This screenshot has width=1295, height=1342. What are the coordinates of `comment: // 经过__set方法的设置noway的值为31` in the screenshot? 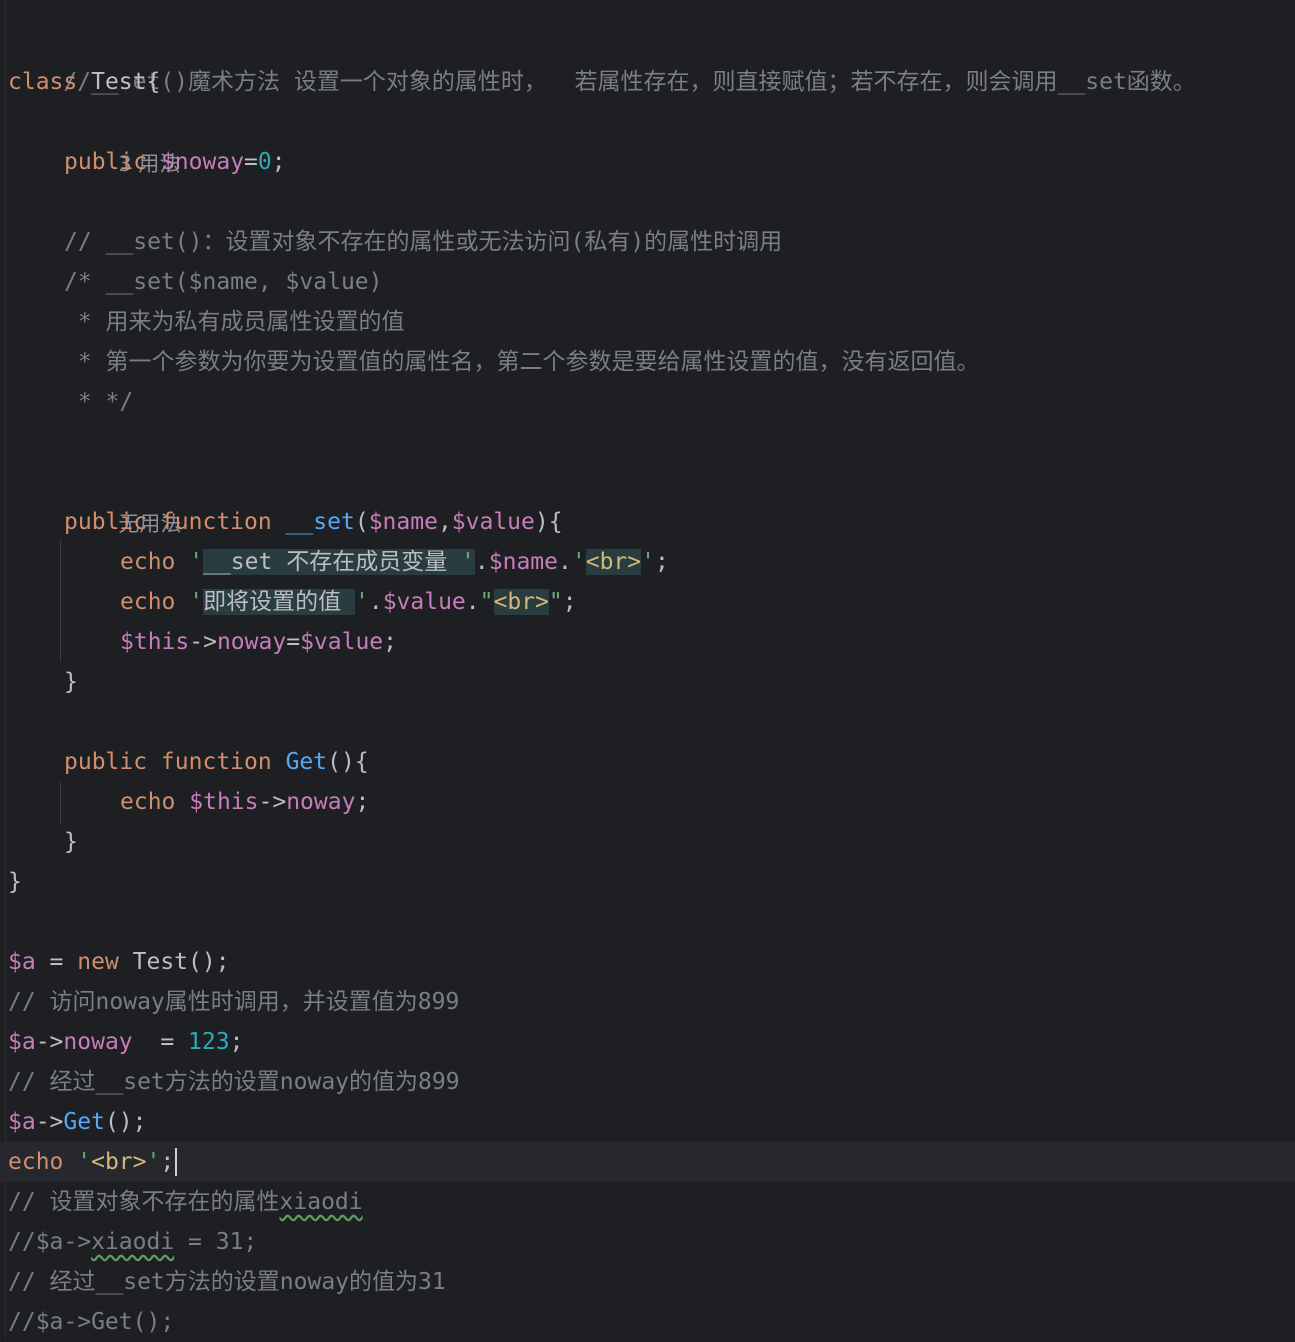 It's located at (227, 1282).